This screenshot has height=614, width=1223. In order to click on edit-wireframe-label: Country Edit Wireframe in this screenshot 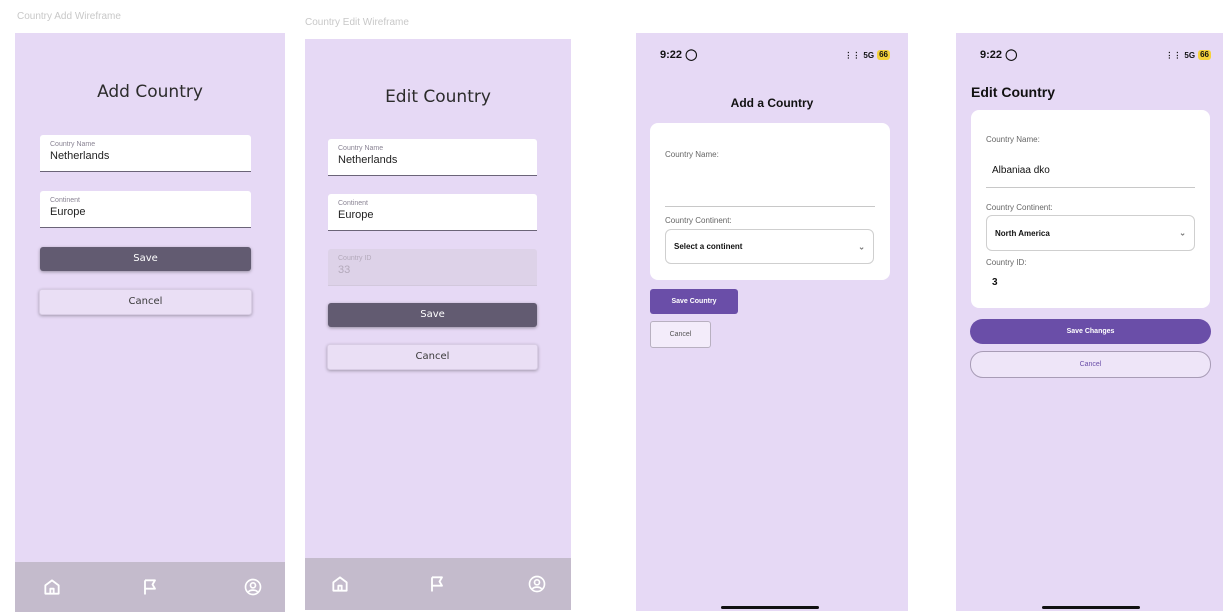, I will do `click(357, 22)`.